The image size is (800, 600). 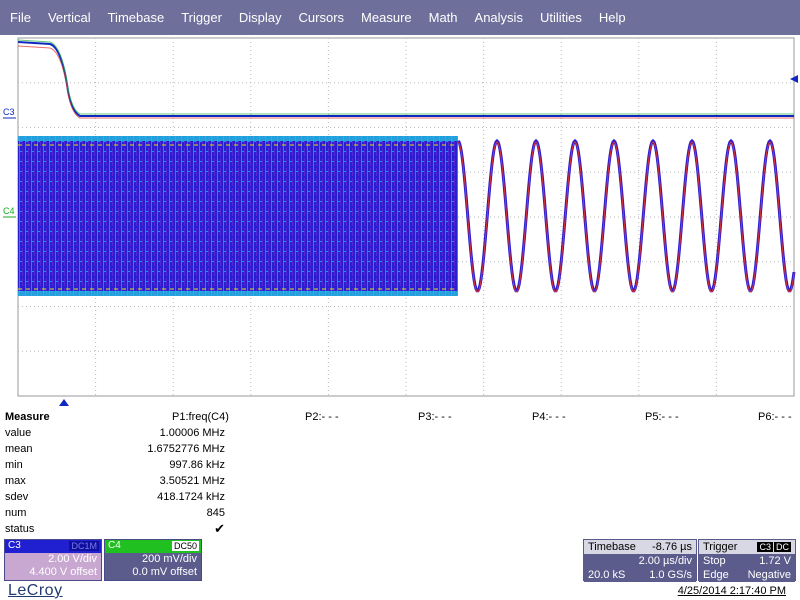 What do you see at coordinates (16, 513) in the screenshot?
I see `row-label: num` at bounding box center [16, 513].